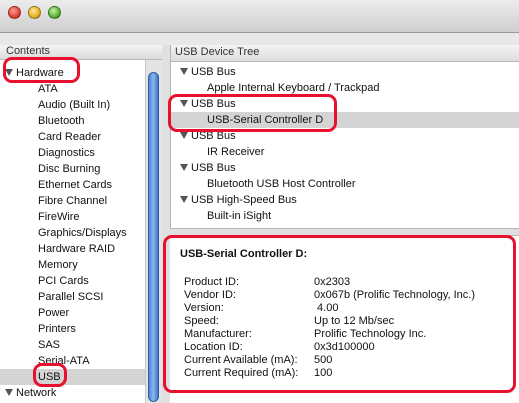 This screenshot has width=519, height=403. What do you see at coordinates (236, 152) in the screenshot?
I see `tree-row-label: IR Receiver` at bounding box center [236, 152].